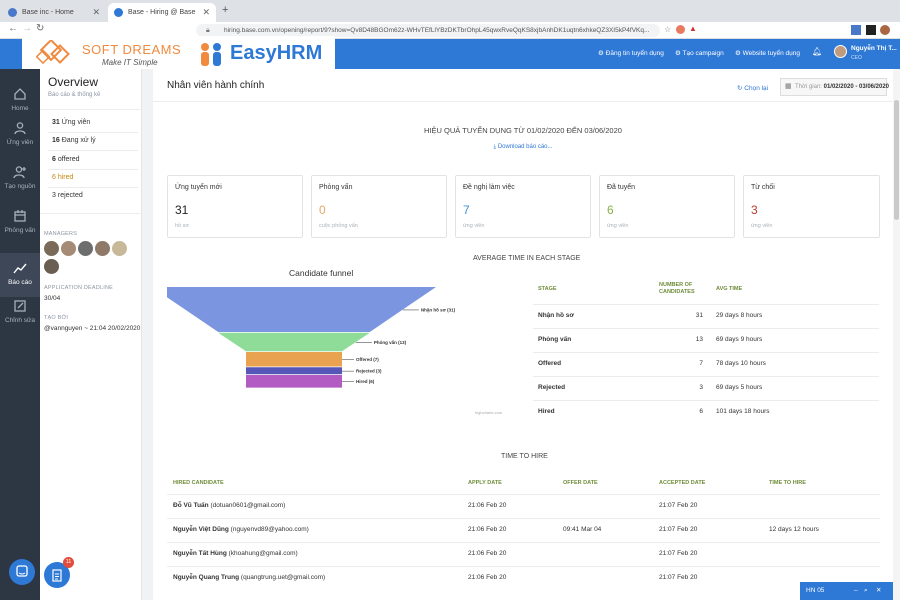 Image resolution: width=900 pixels, height=600 pixels. Describe the element at coordinates (667, 206) in the screenshot. I see `summary-card-hired: Đã tuyển 6 ứng viên` at that location.